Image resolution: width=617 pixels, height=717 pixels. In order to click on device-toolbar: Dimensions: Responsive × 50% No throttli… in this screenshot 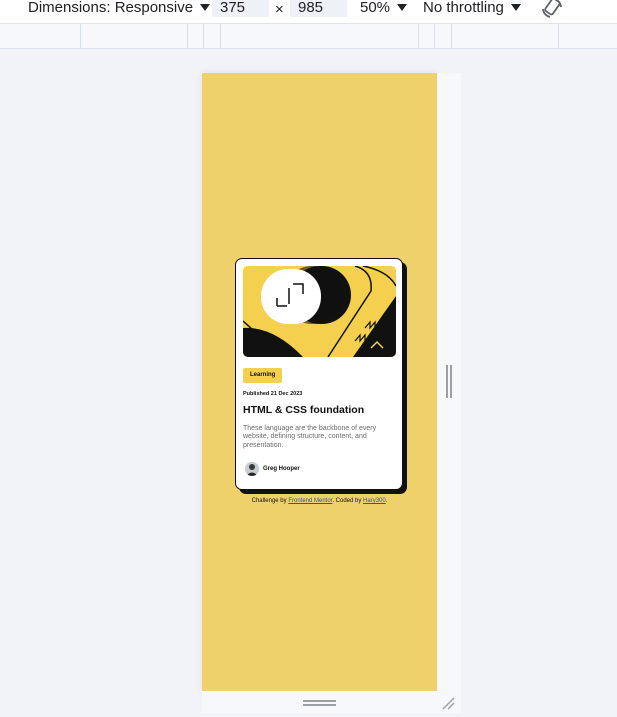, I will do `click(308, 12)`.